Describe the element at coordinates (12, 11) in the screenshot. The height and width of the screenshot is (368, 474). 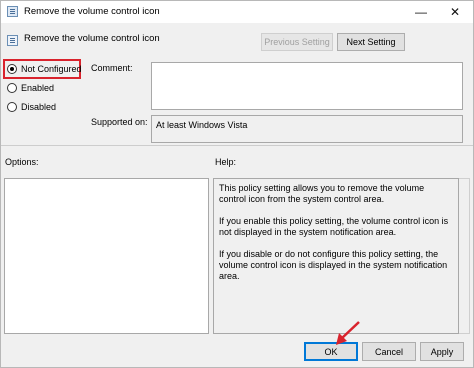
I see `app-icon` at that location.